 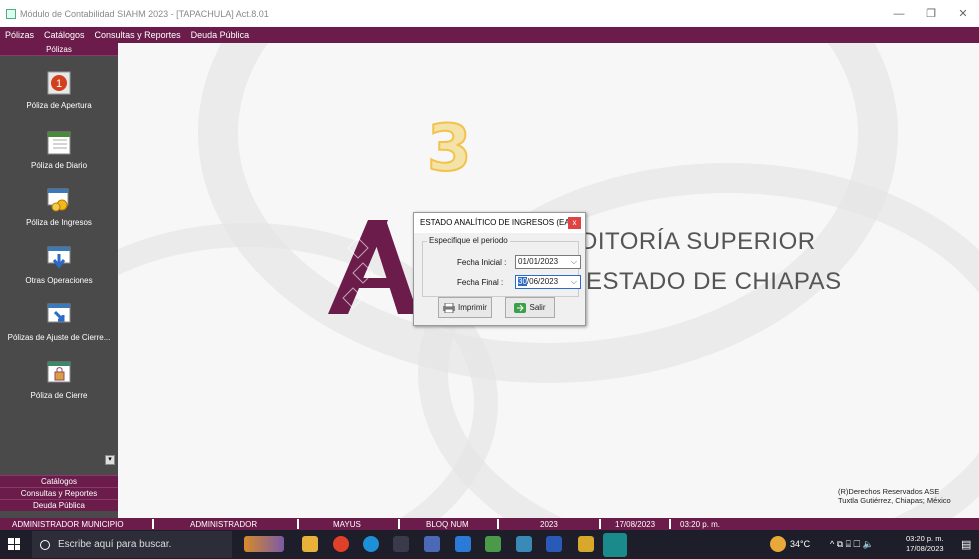 What do you see at coordinates (493, 544) in the screenshot?
I see `network-app-icon` at bounding box center [493, 544].